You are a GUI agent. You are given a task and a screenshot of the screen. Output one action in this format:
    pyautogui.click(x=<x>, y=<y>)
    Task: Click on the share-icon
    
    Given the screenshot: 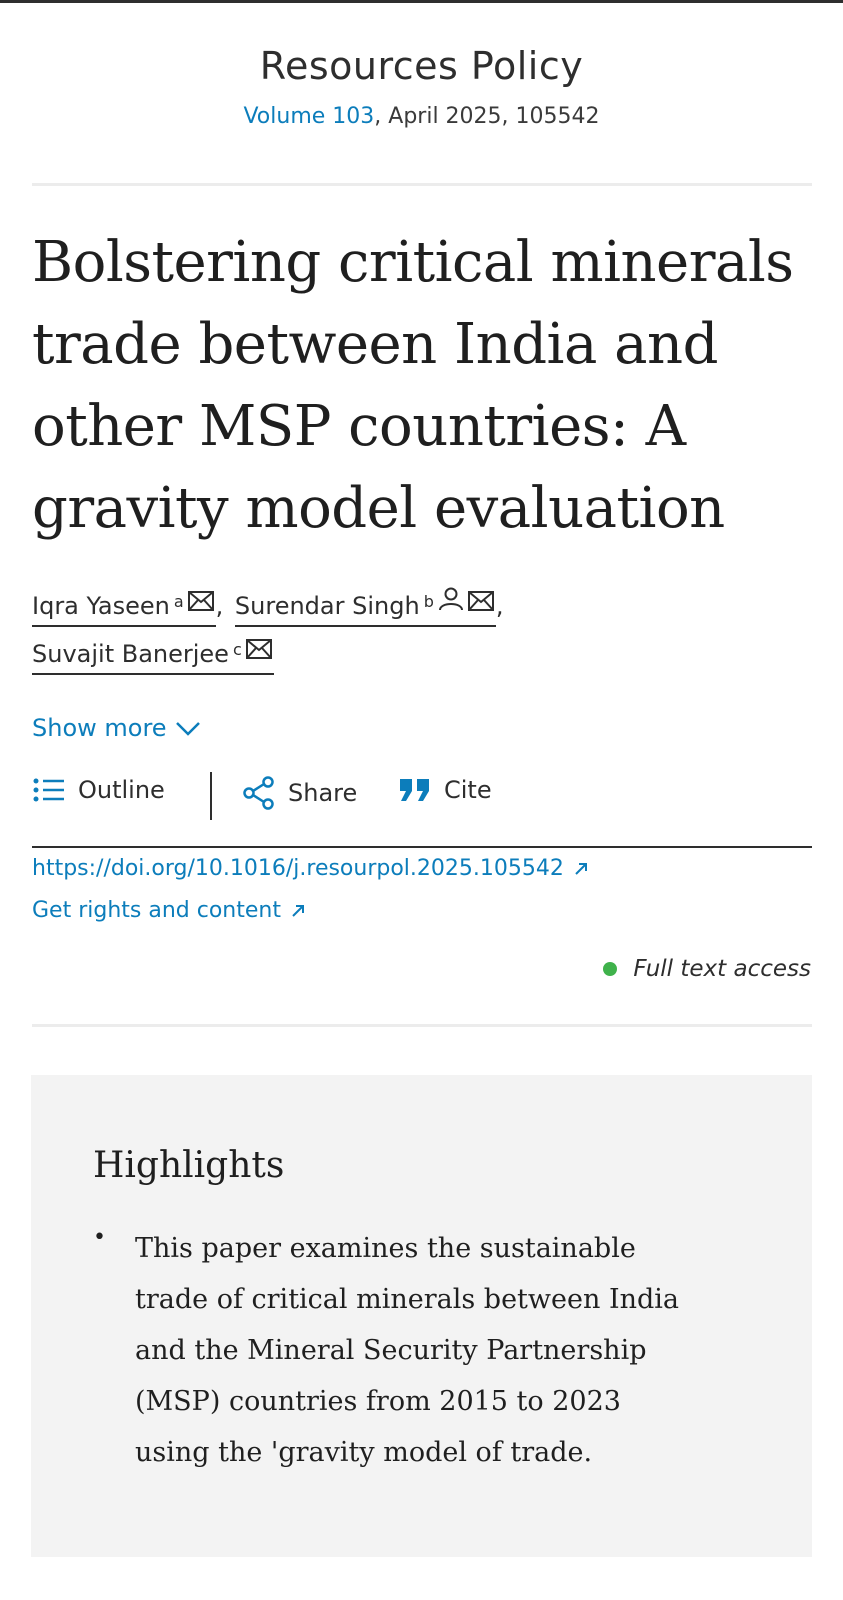 What is the action you would take?
    pyautogui.click(x=258, y=793)
    